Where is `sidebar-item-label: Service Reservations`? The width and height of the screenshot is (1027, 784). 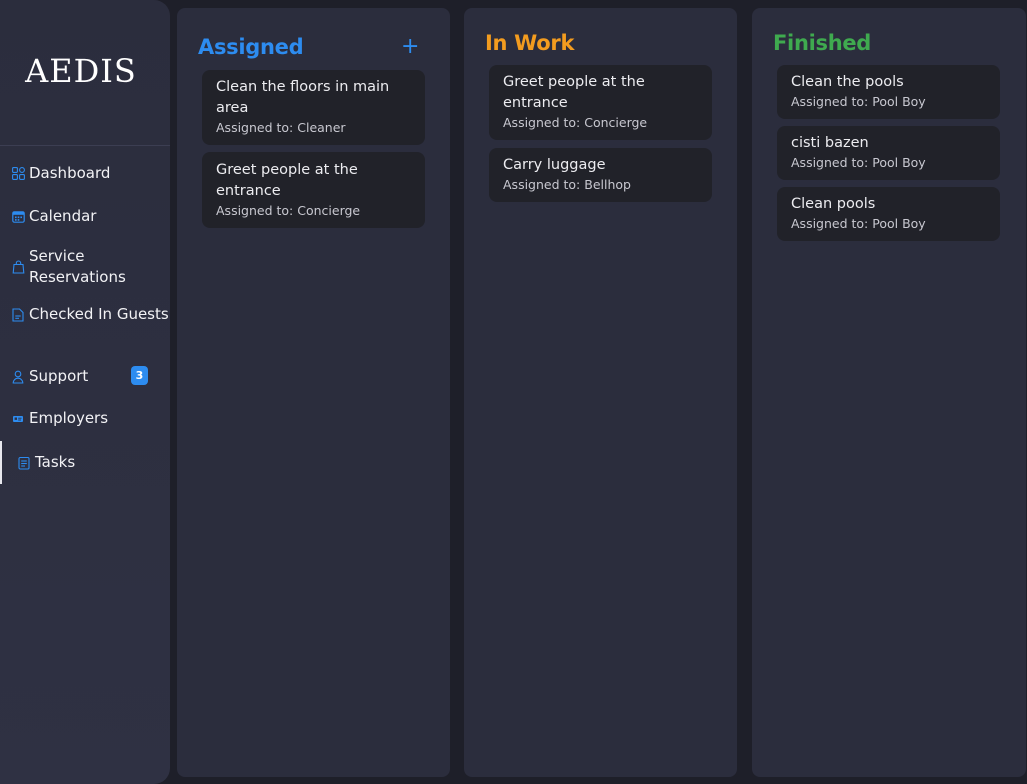
sidebar-item-label: Service Reservations is located at coordinates (77, 266).